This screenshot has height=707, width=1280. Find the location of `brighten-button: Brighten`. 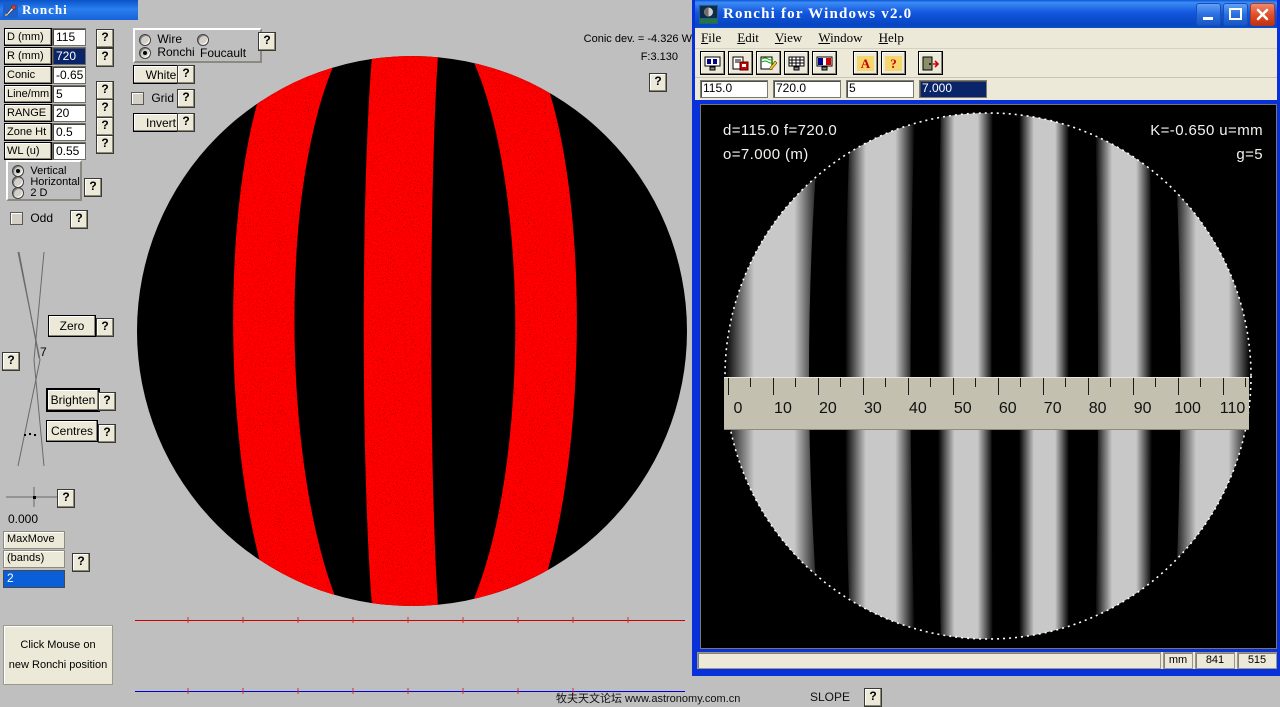

brighten-button: Brighten is located at coordinates (73, 400).